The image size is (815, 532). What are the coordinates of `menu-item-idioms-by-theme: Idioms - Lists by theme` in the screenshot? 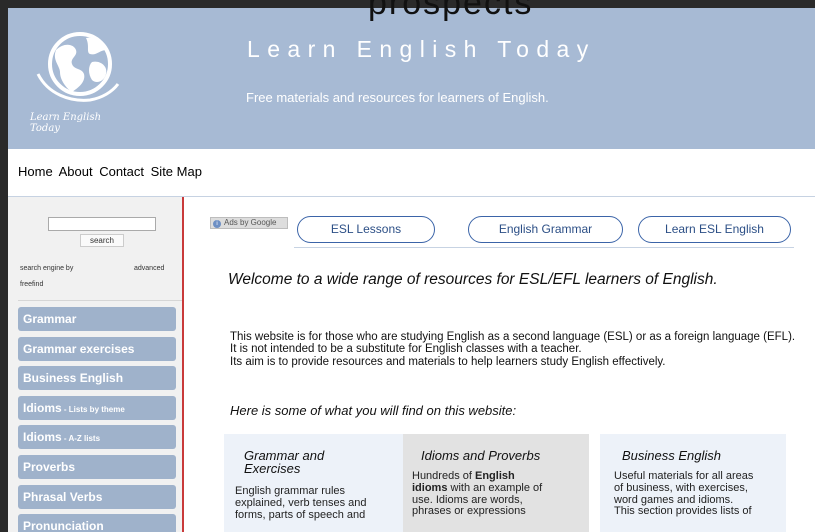 It's located at (97, 407).